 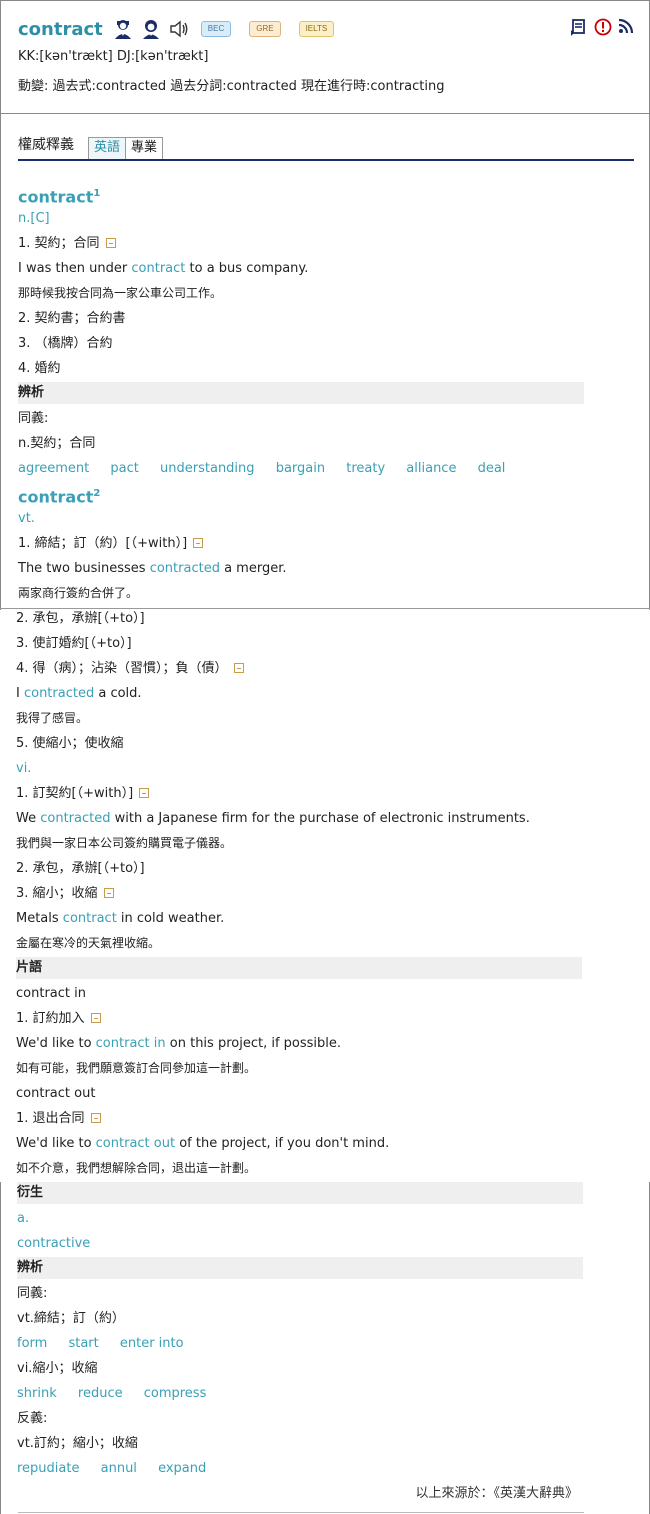 What do you see at coordinates (496, 1493) in the screenshot?
I see `source-note: 以上來源於：《英漢大辭典》` at bounding box center [496, 1493].